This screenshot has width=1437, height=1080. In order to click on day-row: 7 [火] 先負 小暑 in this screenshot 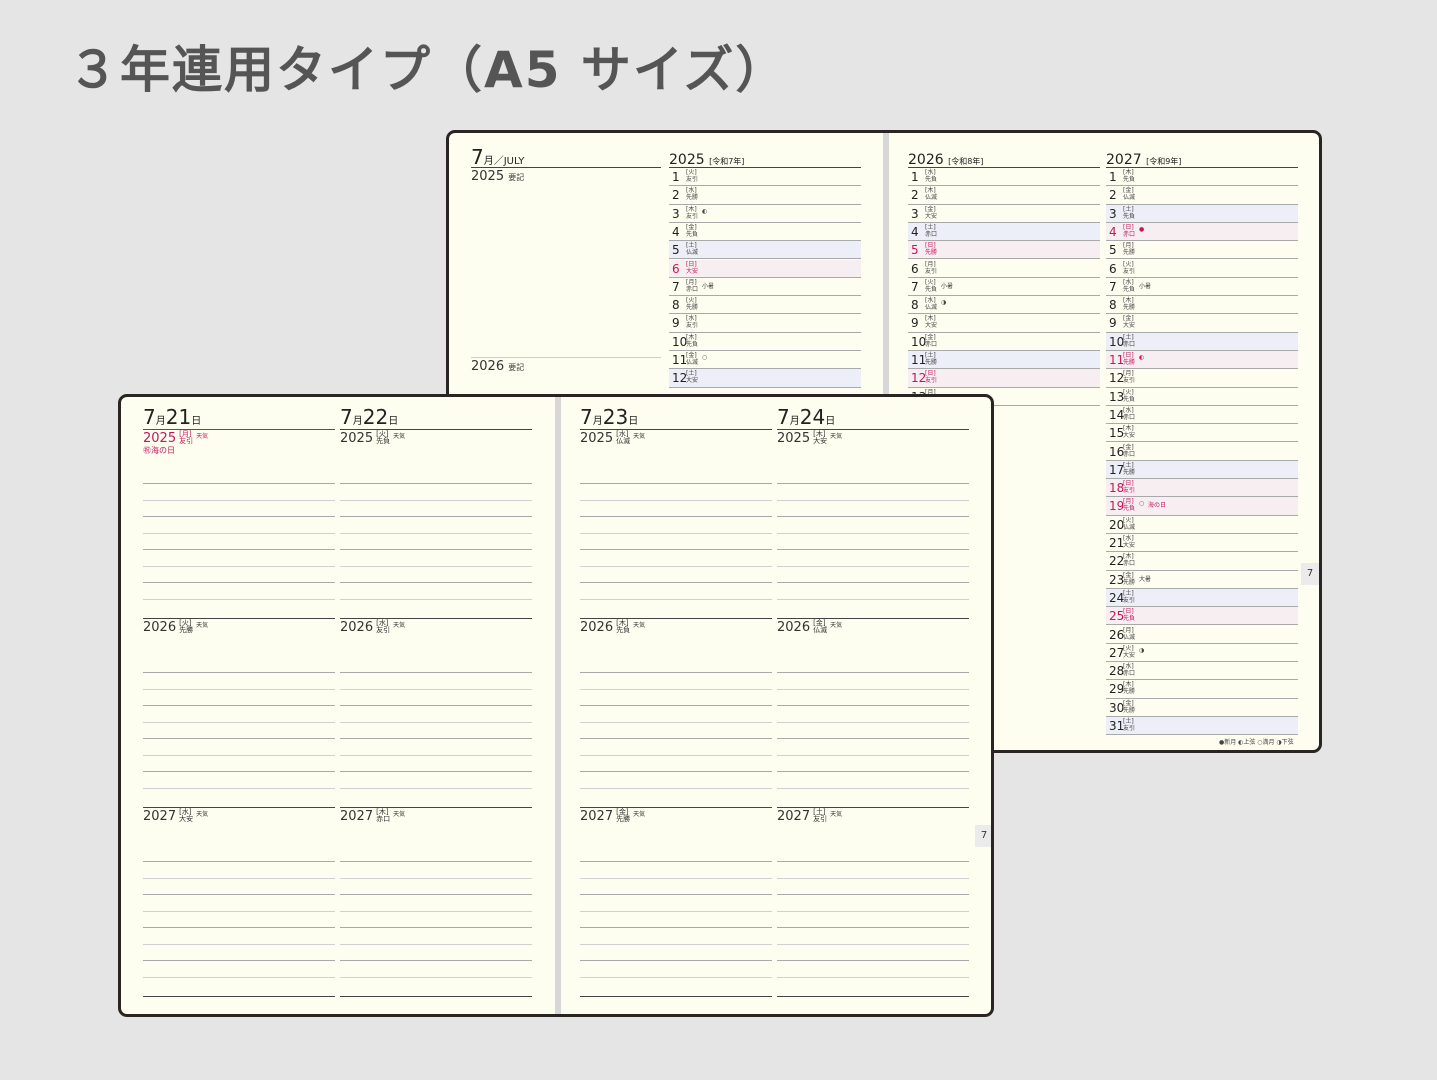, I will do `click(1004, 287)`.